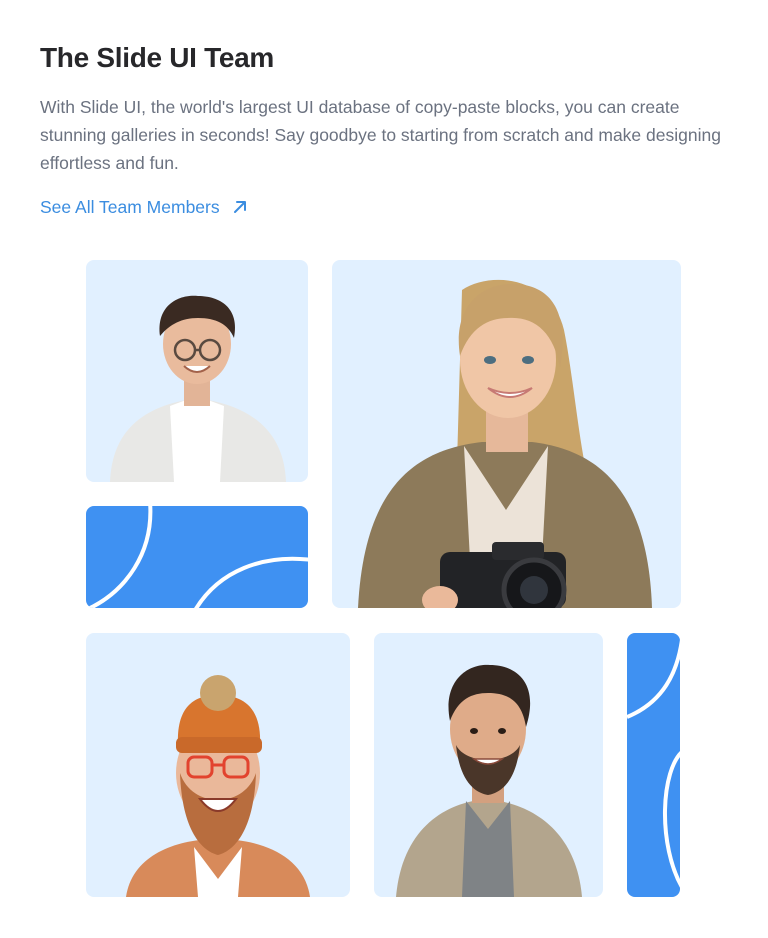 The width and height of the screenshot is (768, 938). I want to click on link-label: See All Team Members, so click(130, 207).